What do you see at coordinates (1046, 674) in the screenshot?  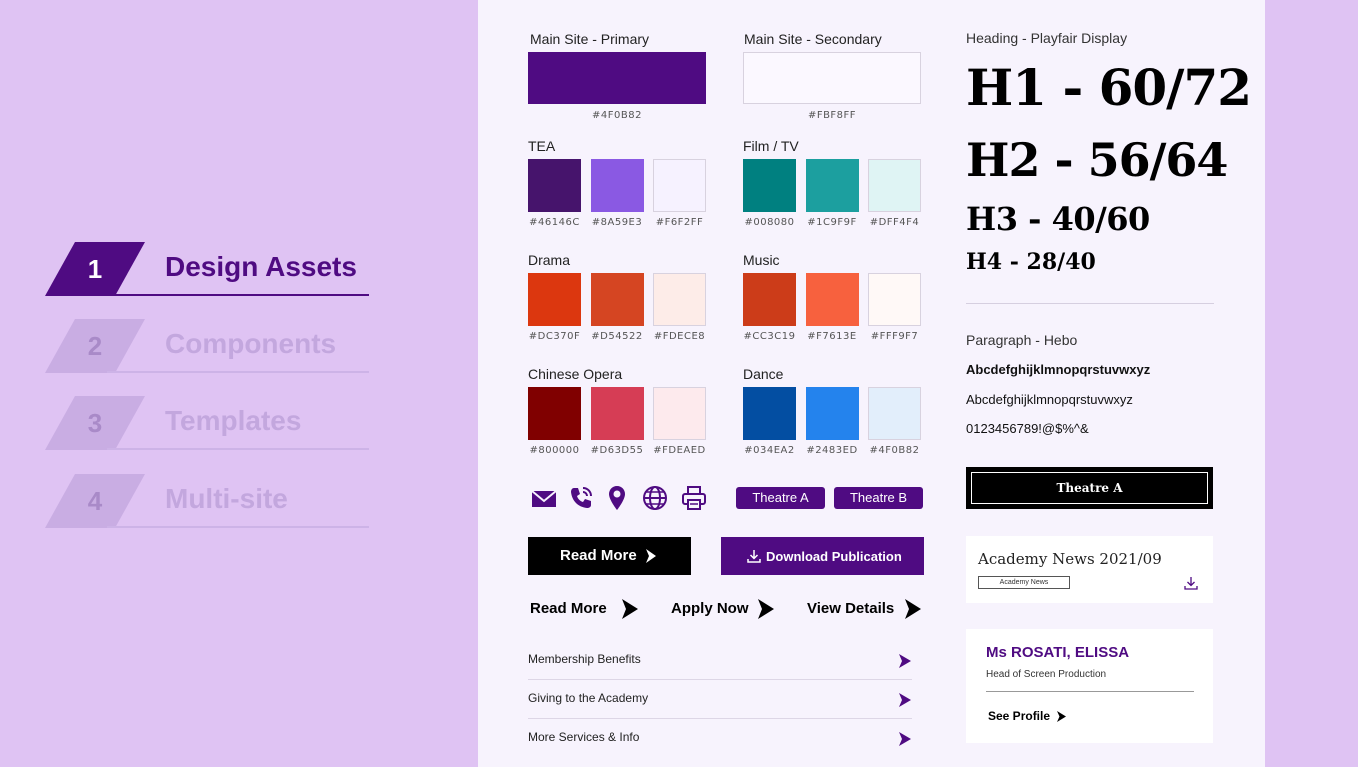 I see `profile-role: Head of Screen Production` at bounding box center [1046, 674].